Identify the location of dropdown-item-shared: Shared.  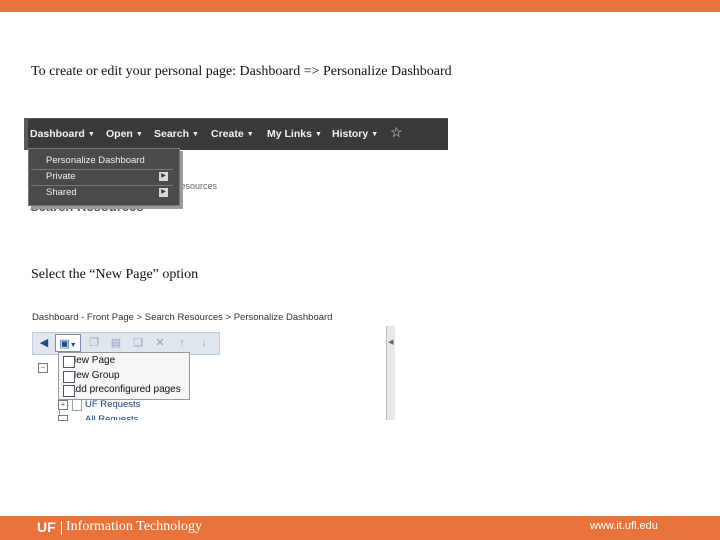
(102, 192).